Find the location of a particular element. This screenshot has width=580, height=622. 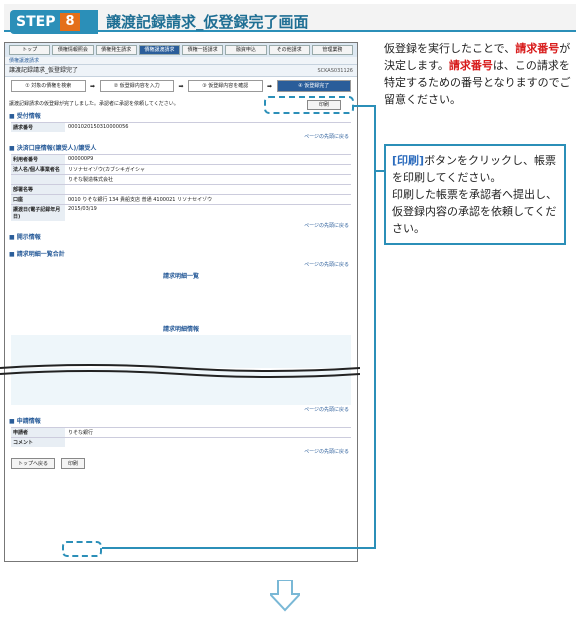

row-label: 部署名等 is located at coordinates (38, 189).